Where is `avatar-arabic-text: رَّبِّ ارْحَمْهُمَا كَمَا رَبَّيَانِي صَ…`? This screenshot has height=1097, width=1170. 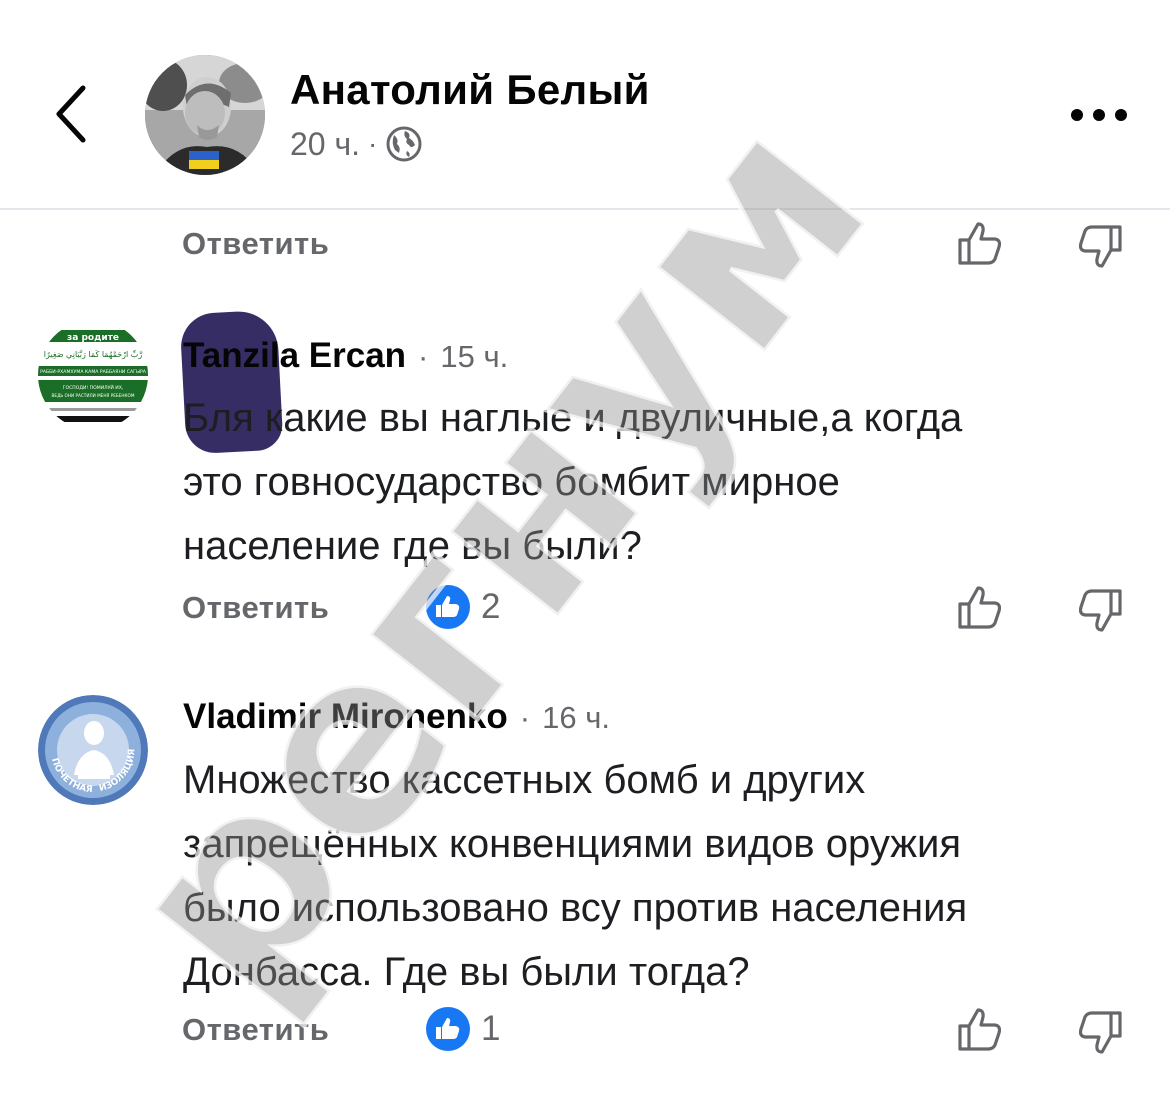 avatar-arabic-text: رَّبِّ ارْحَمْهُمَا كَمَا رَبَّيَانِي صَ… is located at coordinates (93, 354).